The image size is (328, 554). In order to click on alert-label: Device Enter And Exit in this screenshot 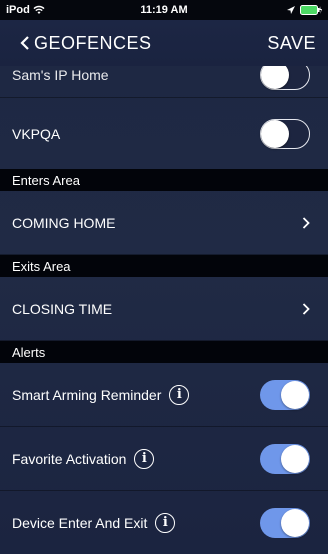, I will do `click(80, 523)`.